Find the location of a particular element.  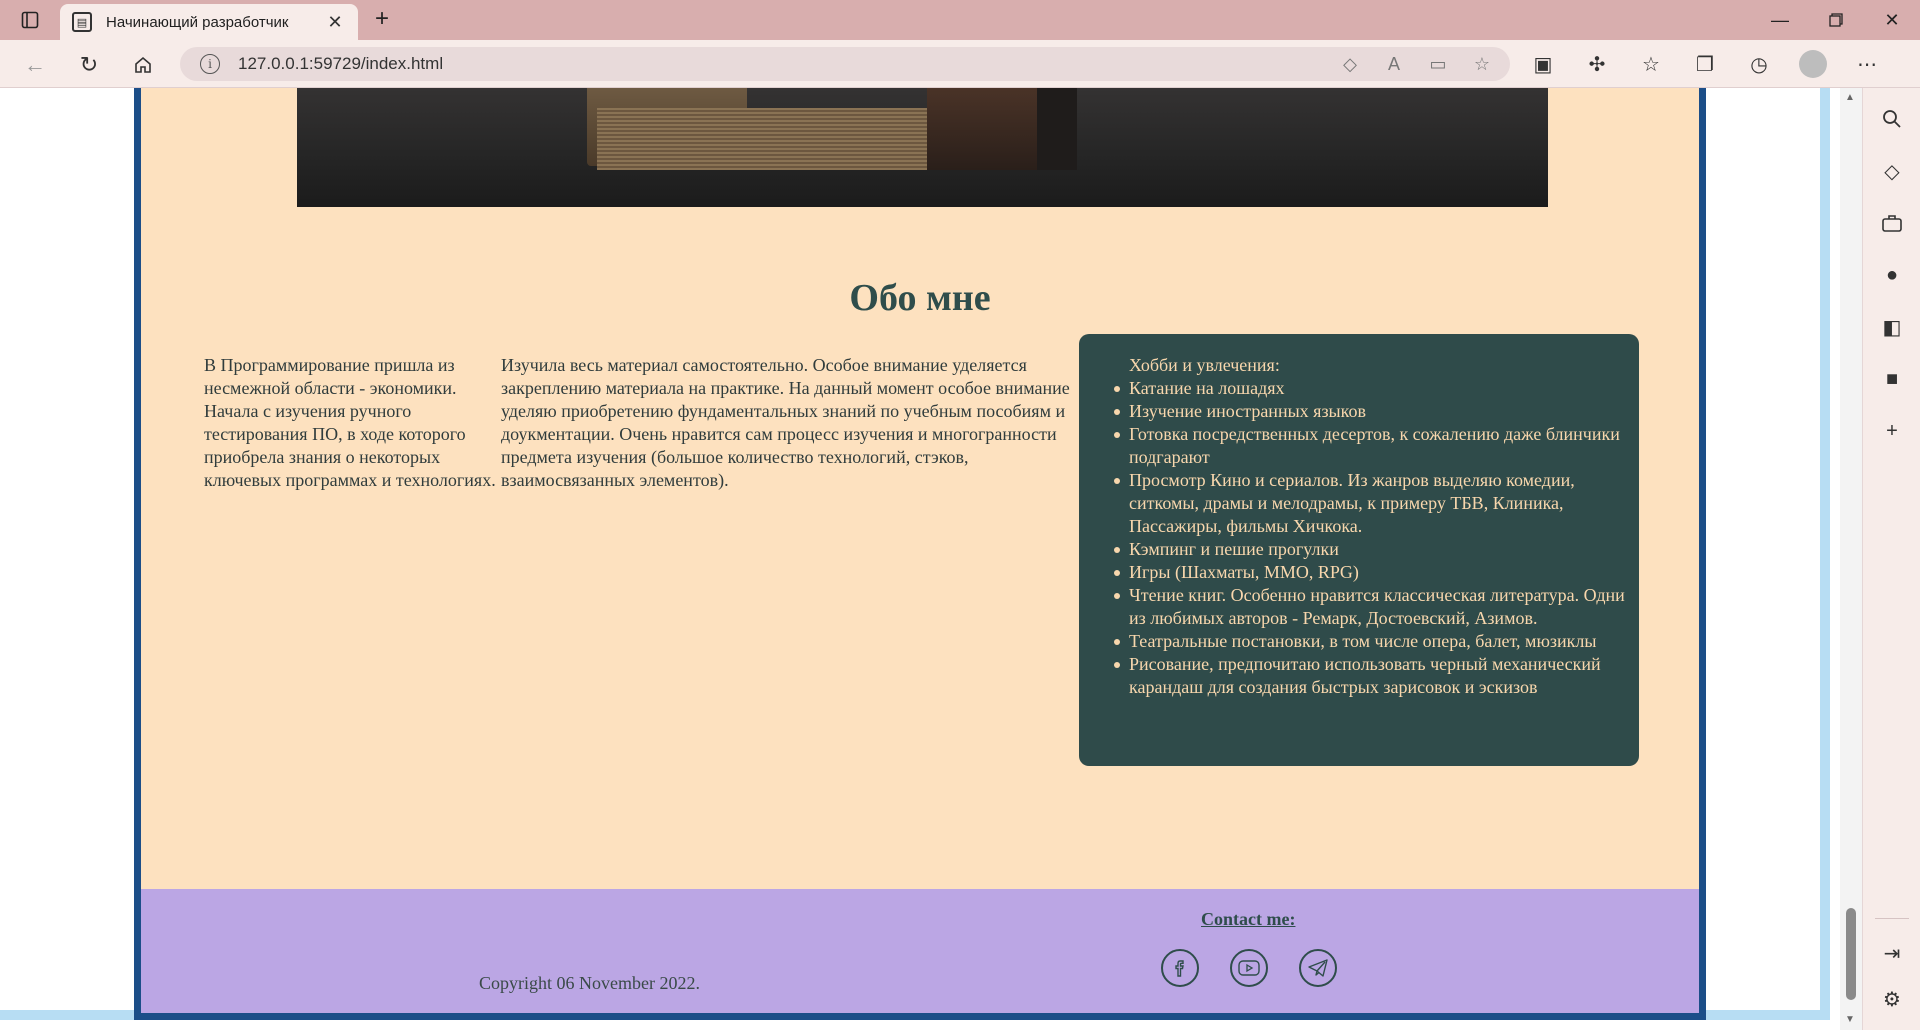

profile-icon is located at coordinates (1813, 64).